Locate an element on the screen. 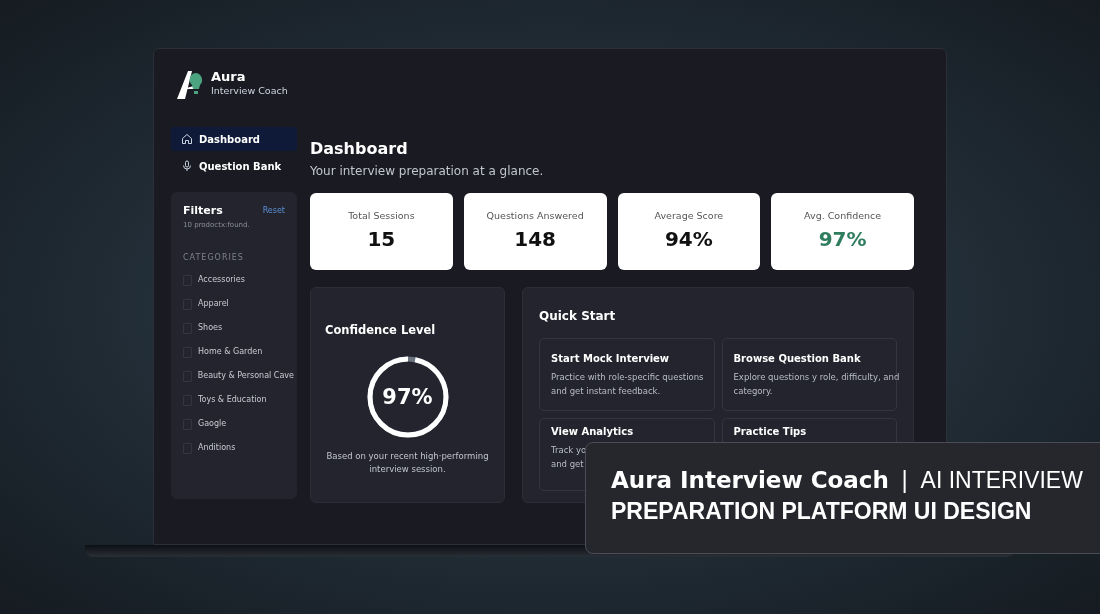 The image size is (1100, 614). confidence-note: Based on your recent high·performing interview session. is located at coordinates (407, 463).